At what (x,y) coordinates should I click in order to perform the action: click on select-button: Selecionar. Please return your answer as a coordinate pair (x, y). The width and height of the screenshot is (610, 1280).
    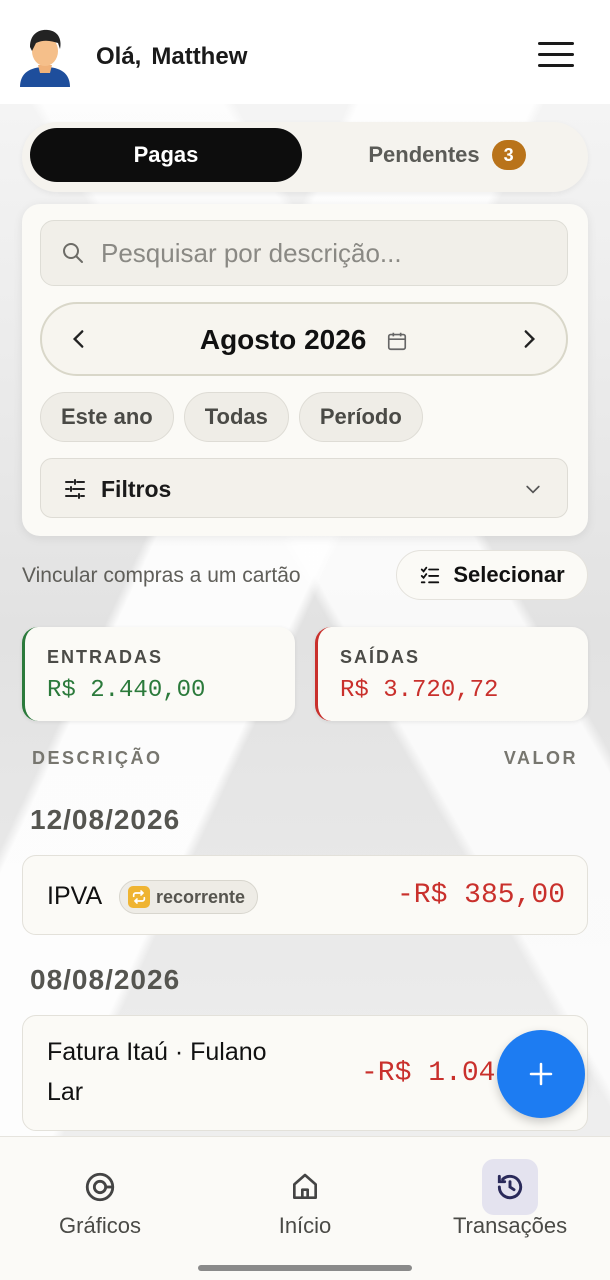
    Looking at the image, I should click on (492, 575).